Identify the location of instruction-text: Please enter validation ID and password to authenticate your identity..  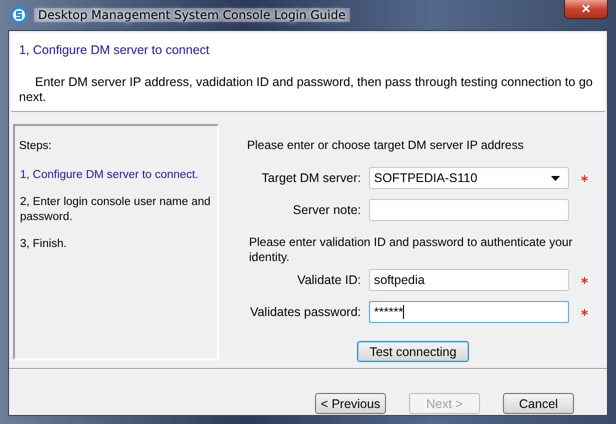
(411, 250).